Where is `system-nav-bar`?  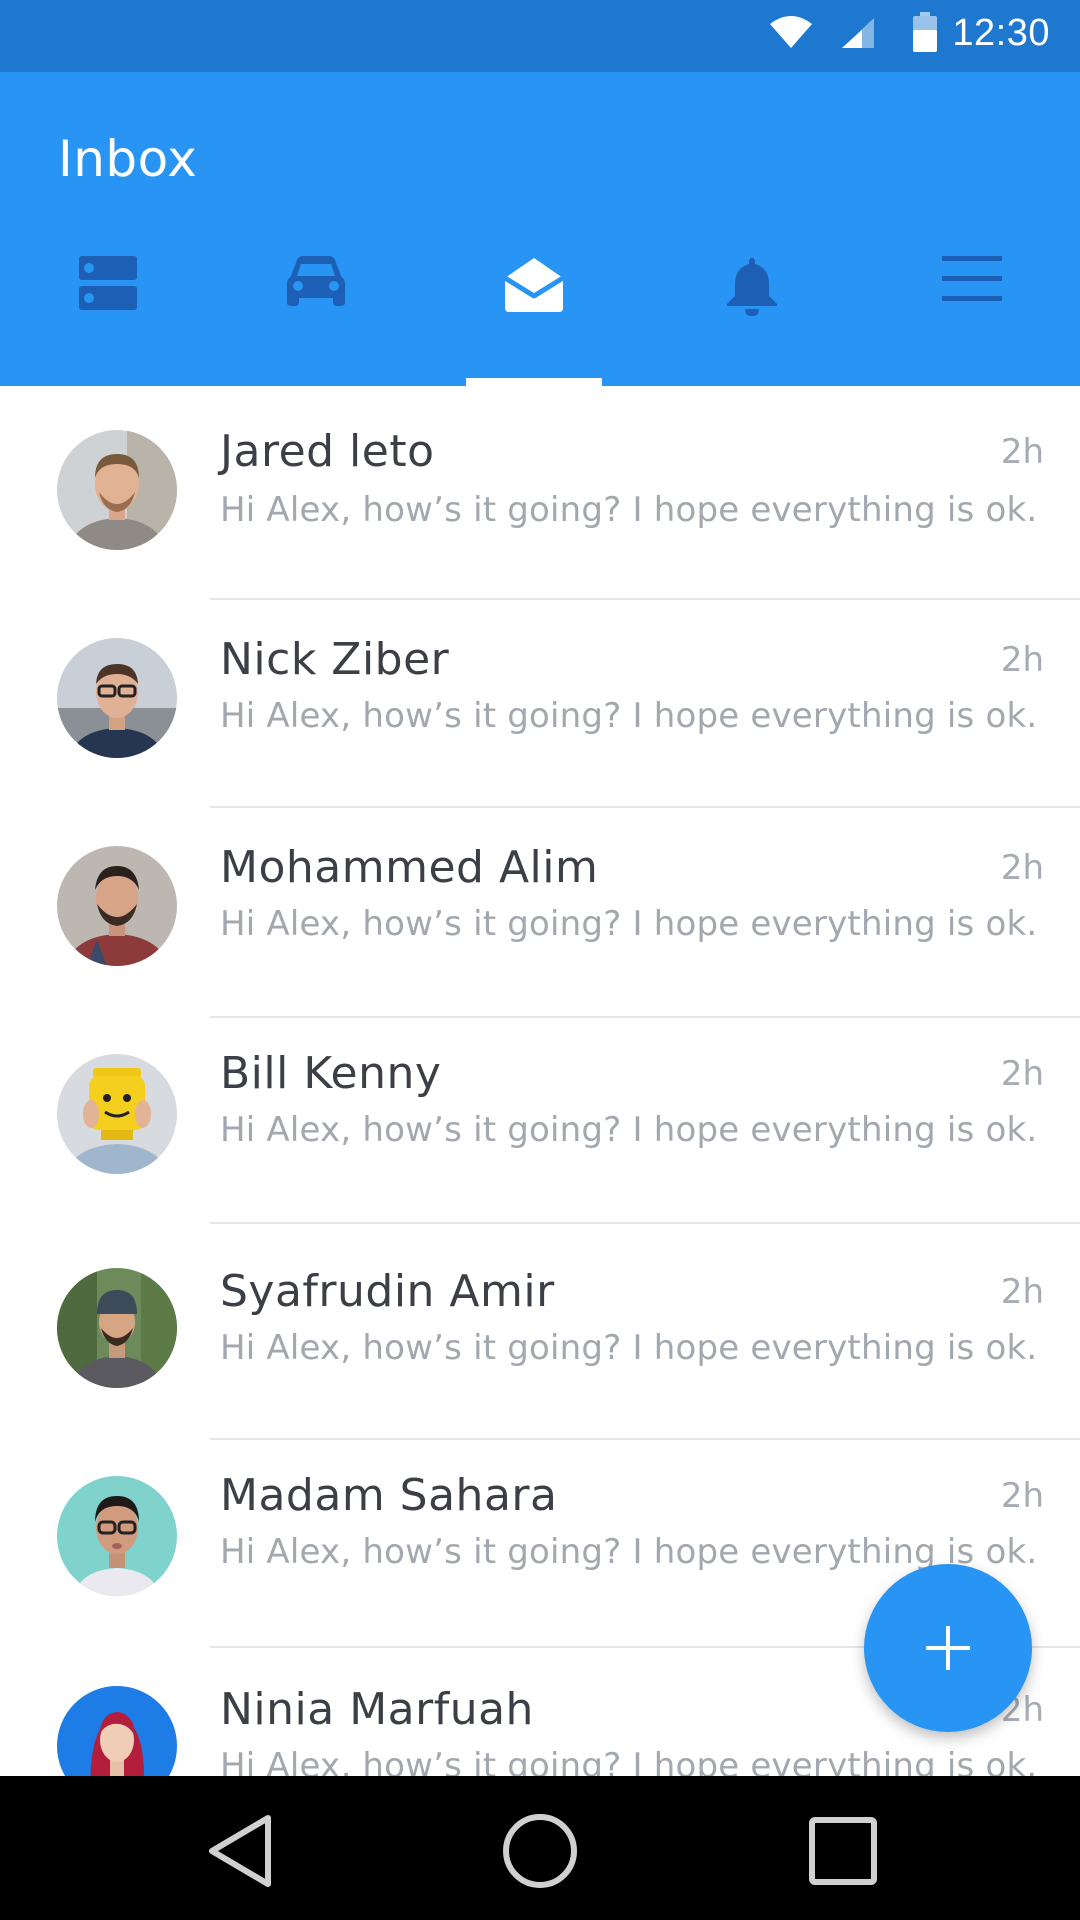 system-nav-bar is located at coordinates (540, 1848).